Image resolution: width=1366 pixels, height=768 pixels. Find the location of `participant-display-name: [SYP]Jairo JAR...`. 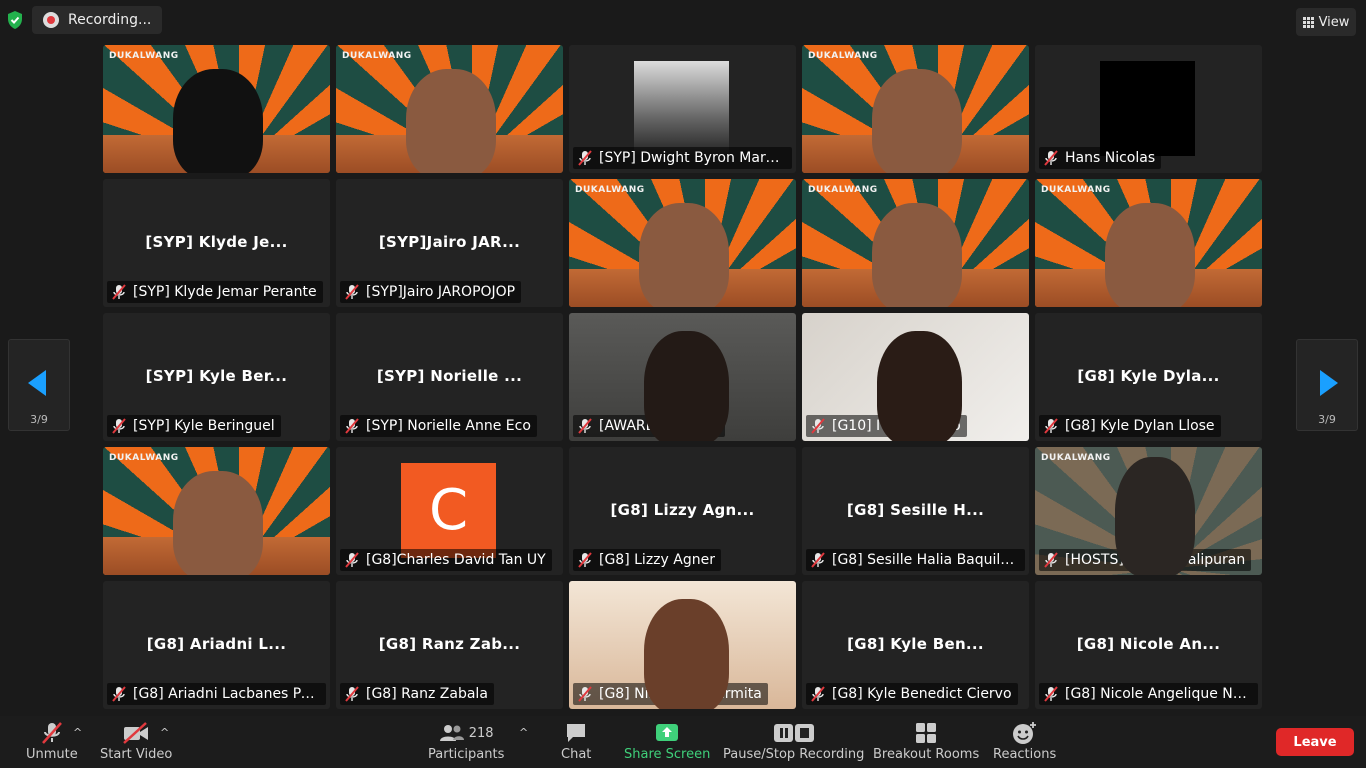

participant-display-name: [SYP]Jairo JAR... is located at coordinates (449, 242).